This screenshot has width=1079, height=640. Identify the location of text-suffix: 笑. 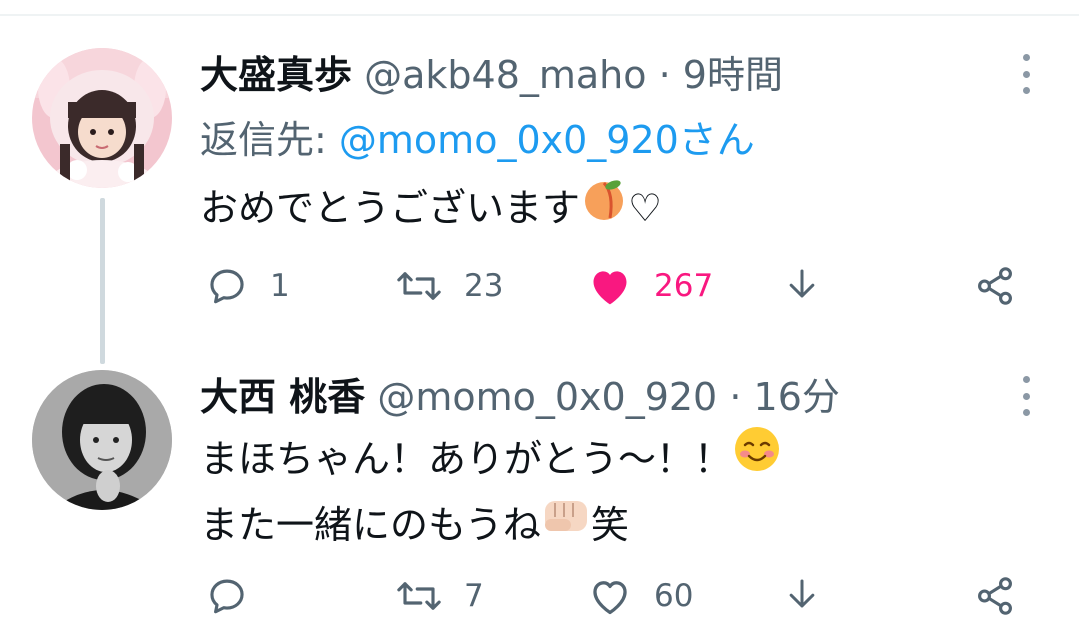
(609, 525).